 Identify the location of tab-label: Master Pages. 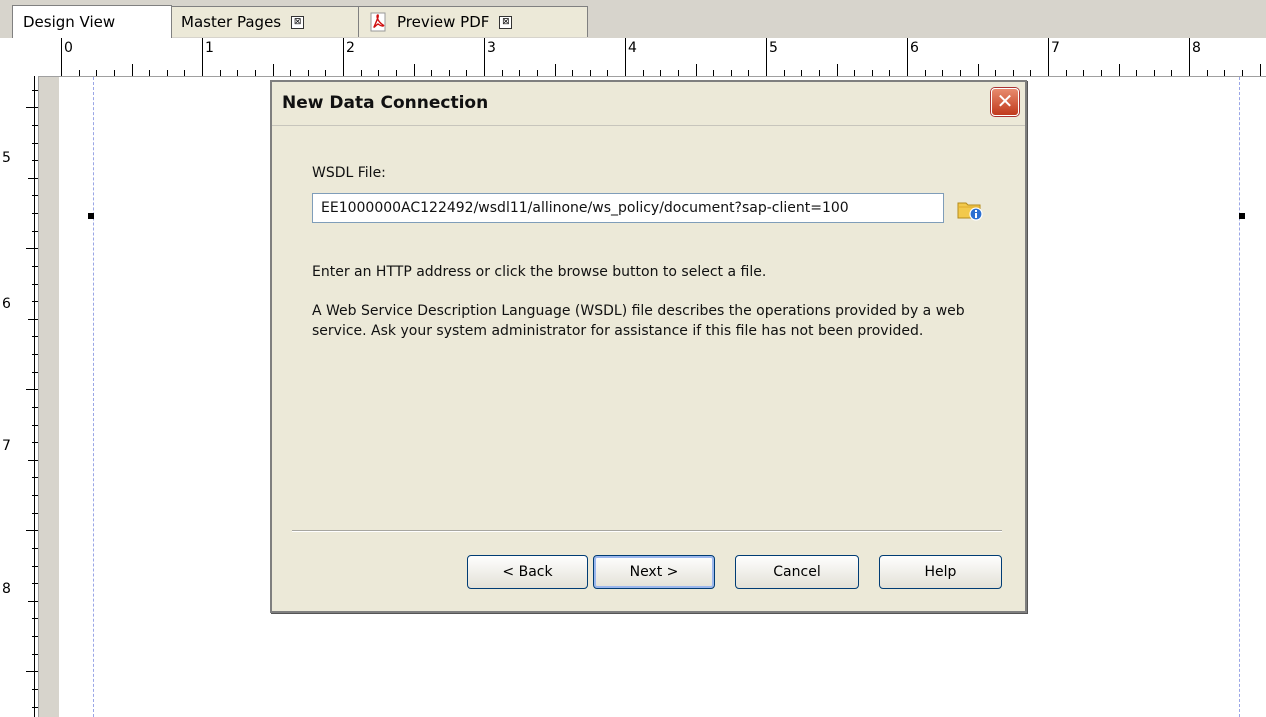
(231, 22).